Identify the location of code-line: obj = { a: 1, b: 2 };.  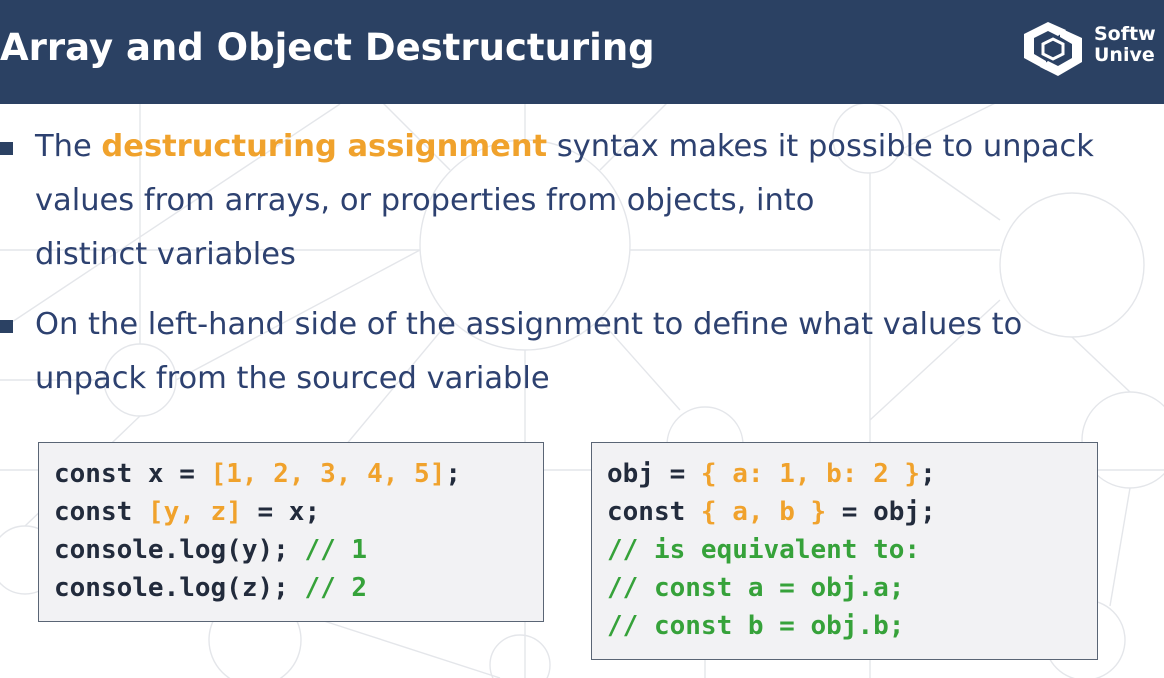
(771, 474).